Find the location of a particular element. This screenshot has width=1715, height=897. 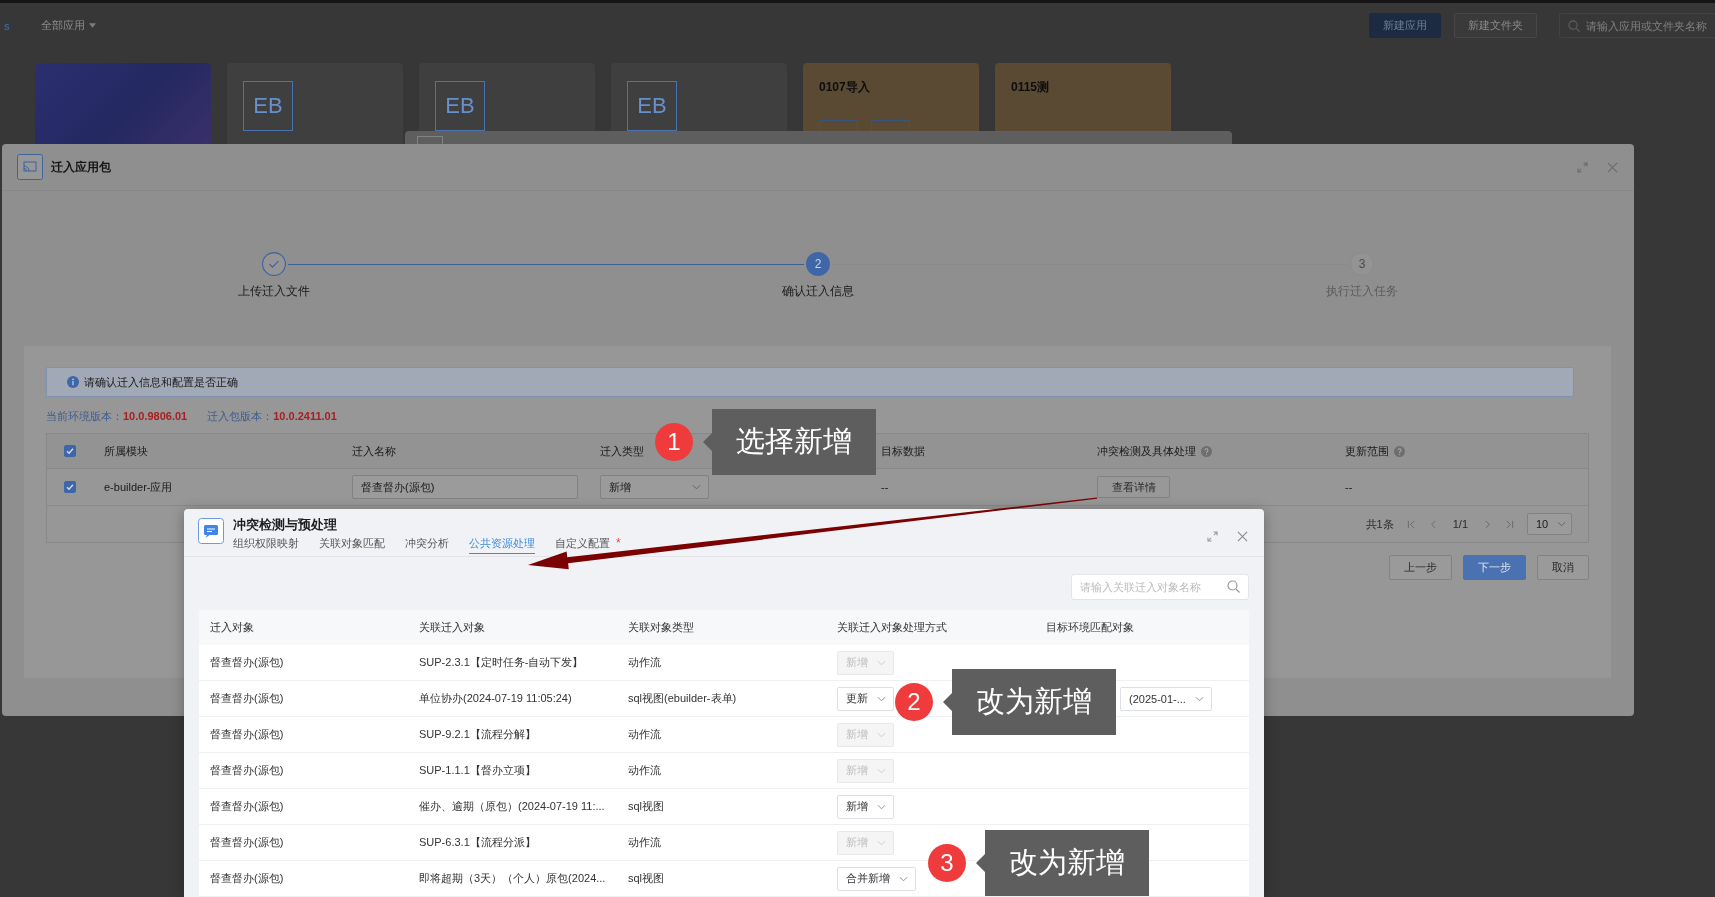

chat-icon is located at coordinates (211, 531).